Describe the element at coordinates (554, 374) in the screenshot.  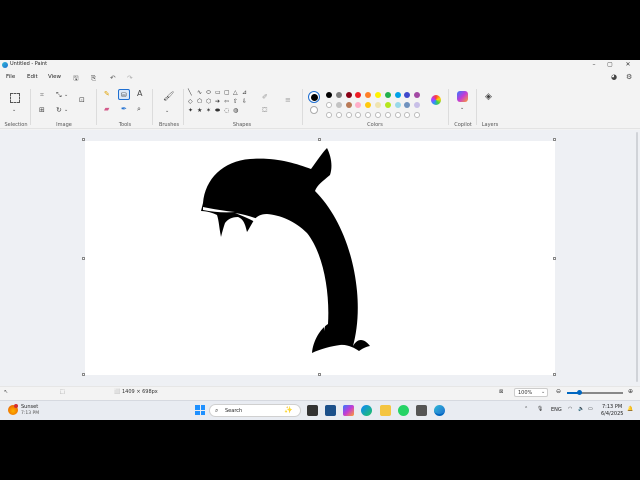
I see `canvas-resize-handle-se` at that location.